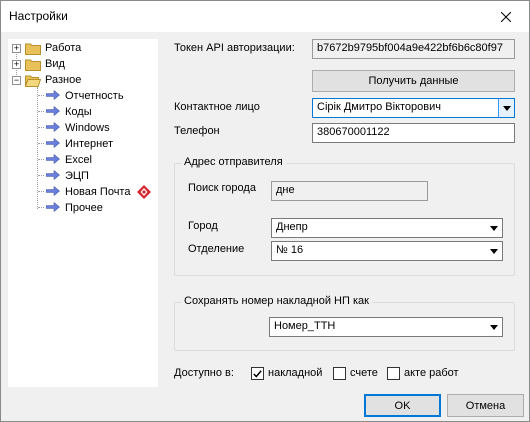  What do you see at coordinates (87, 128) in the screenshot?
I see `tree-item-windows: Windows` at bounding box center [87, 128].